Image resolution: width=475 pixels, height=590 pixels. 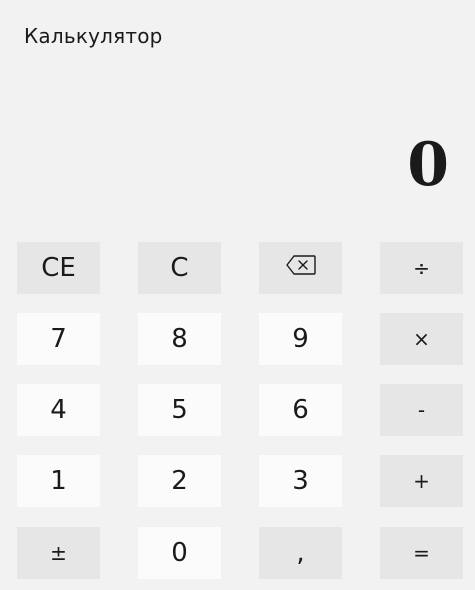 I want to click on plus-minus-button: ±, so click(x=58, y=553).